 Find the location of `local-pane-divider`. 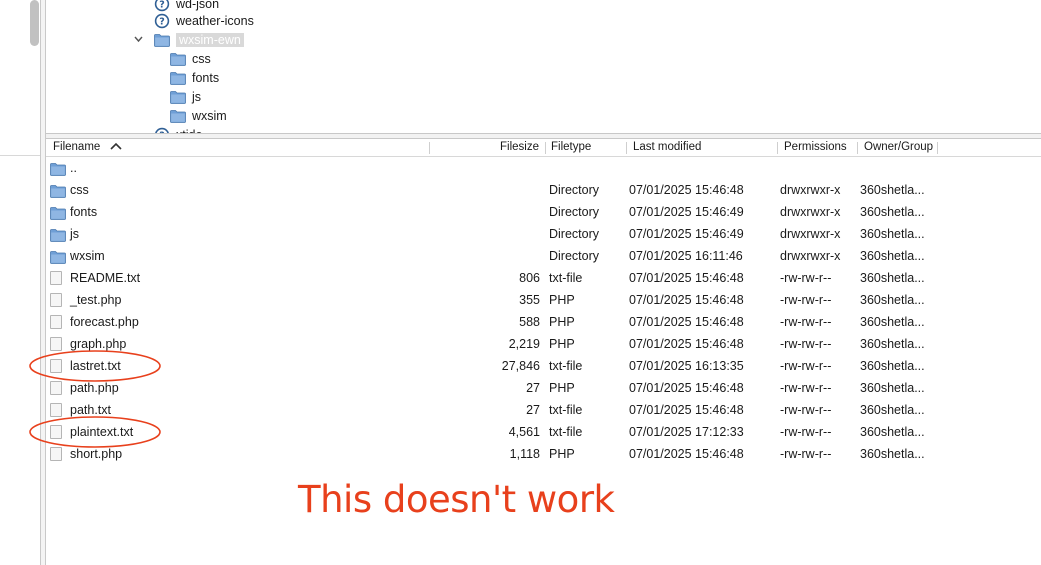

local-pane-divider is located at coordinates (20, 155).